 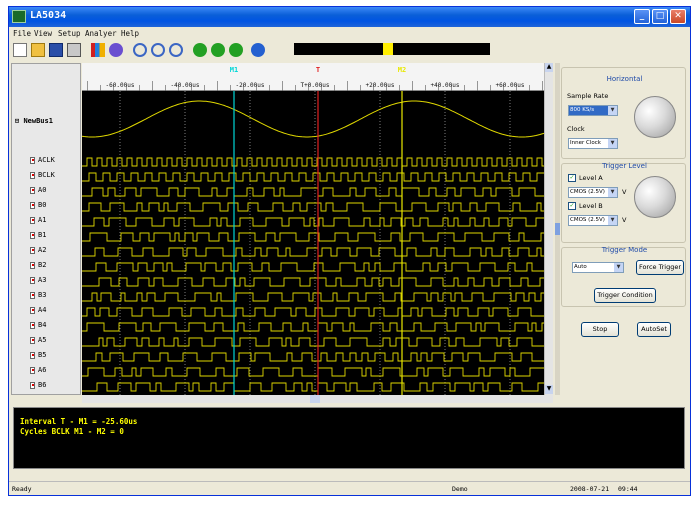 I want to click on ruler-label: -20.00us, so click(x=250, y=85).